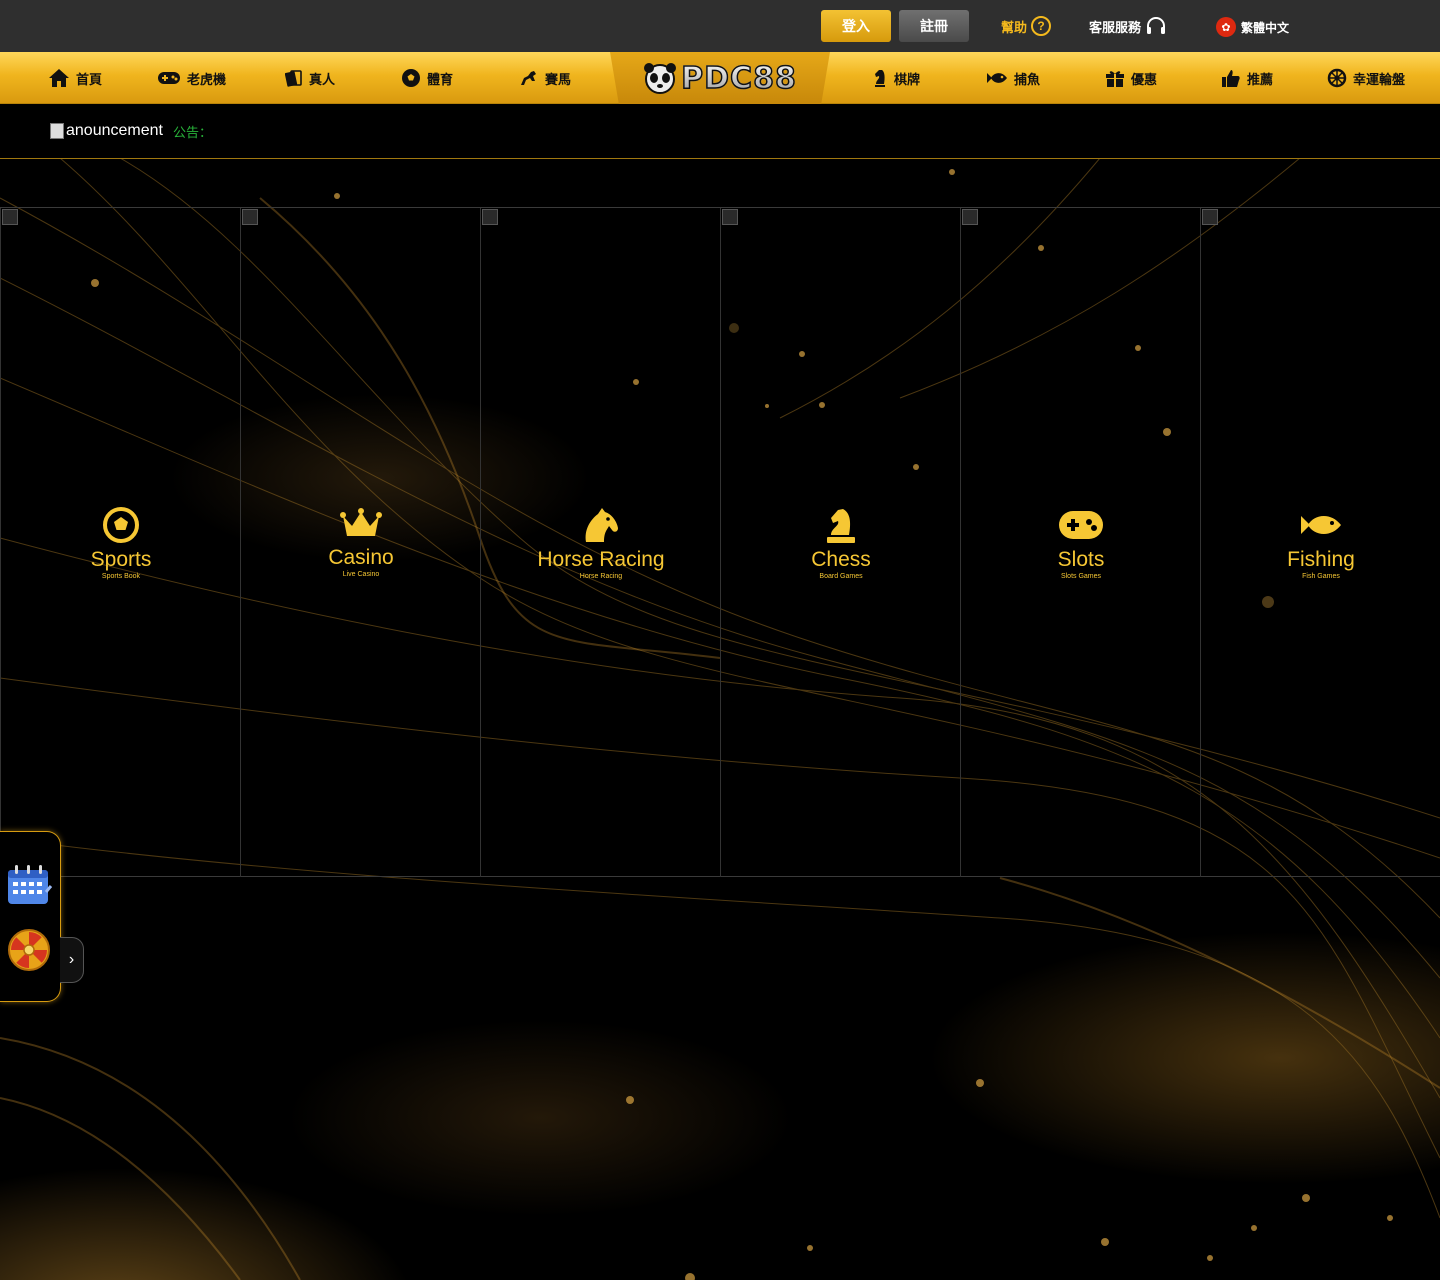 The height and width of the screenshot is (1280, 1440). I want to click on nav-item-live-casino: 真人, so click(310, 77).